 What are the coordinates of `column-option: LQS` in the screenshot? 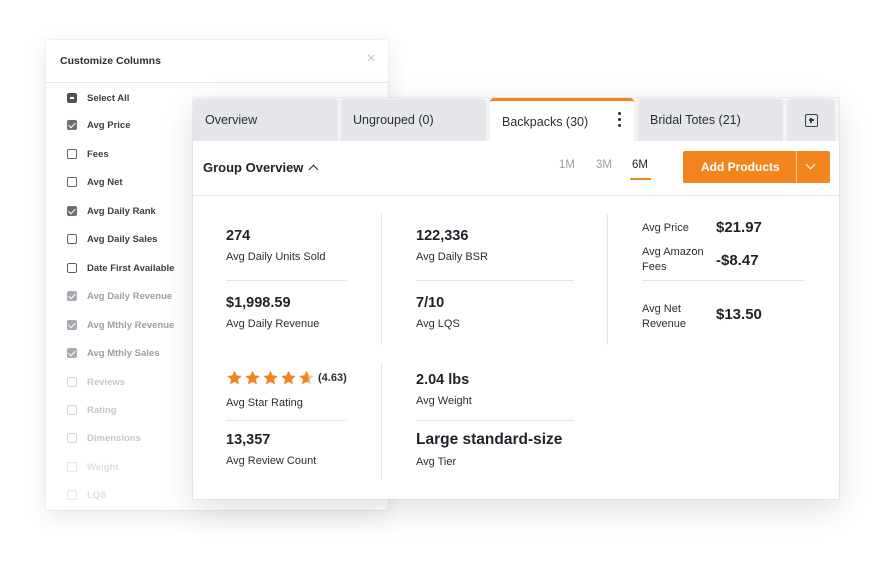 It's located at (87, 495).